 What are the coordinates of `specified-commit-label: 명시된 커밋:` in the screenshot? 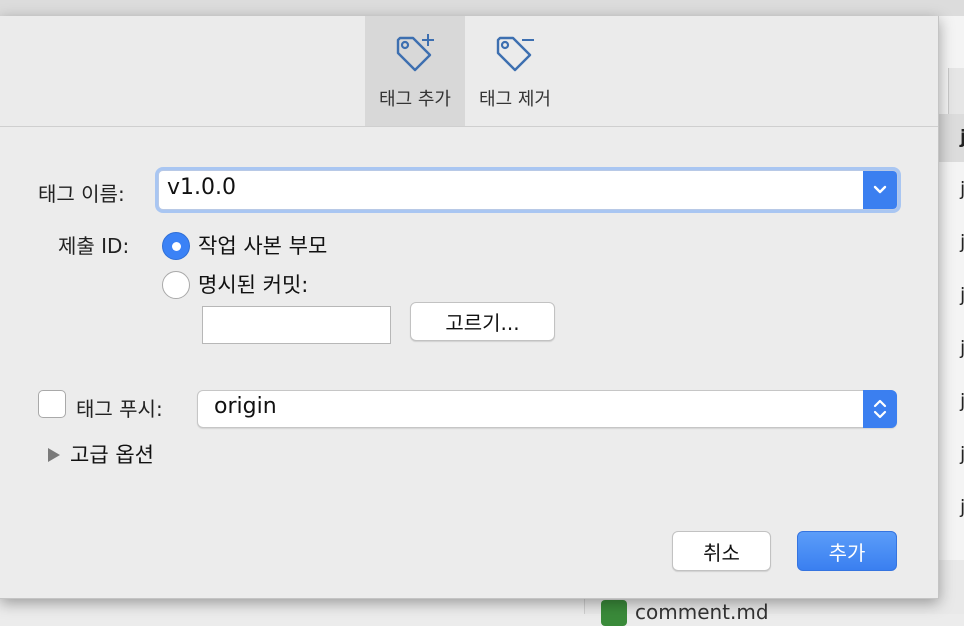 It's located at (253, 284).